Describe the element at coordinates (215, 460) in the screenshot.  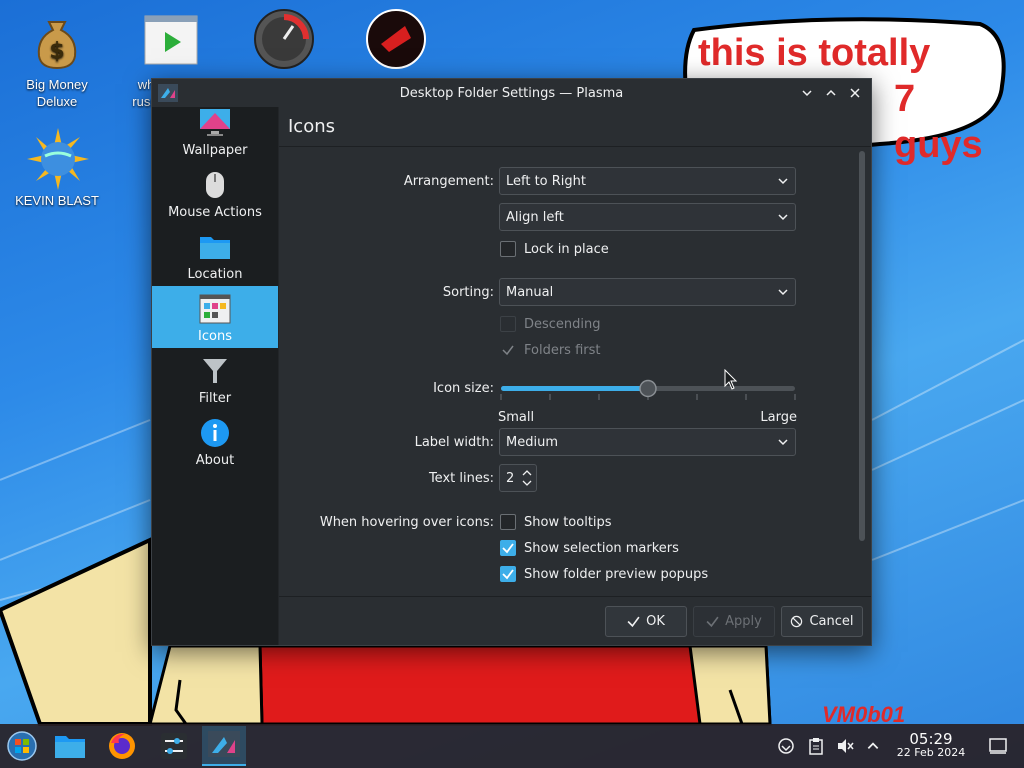
I see `sidebar-item-label: About` at that location.